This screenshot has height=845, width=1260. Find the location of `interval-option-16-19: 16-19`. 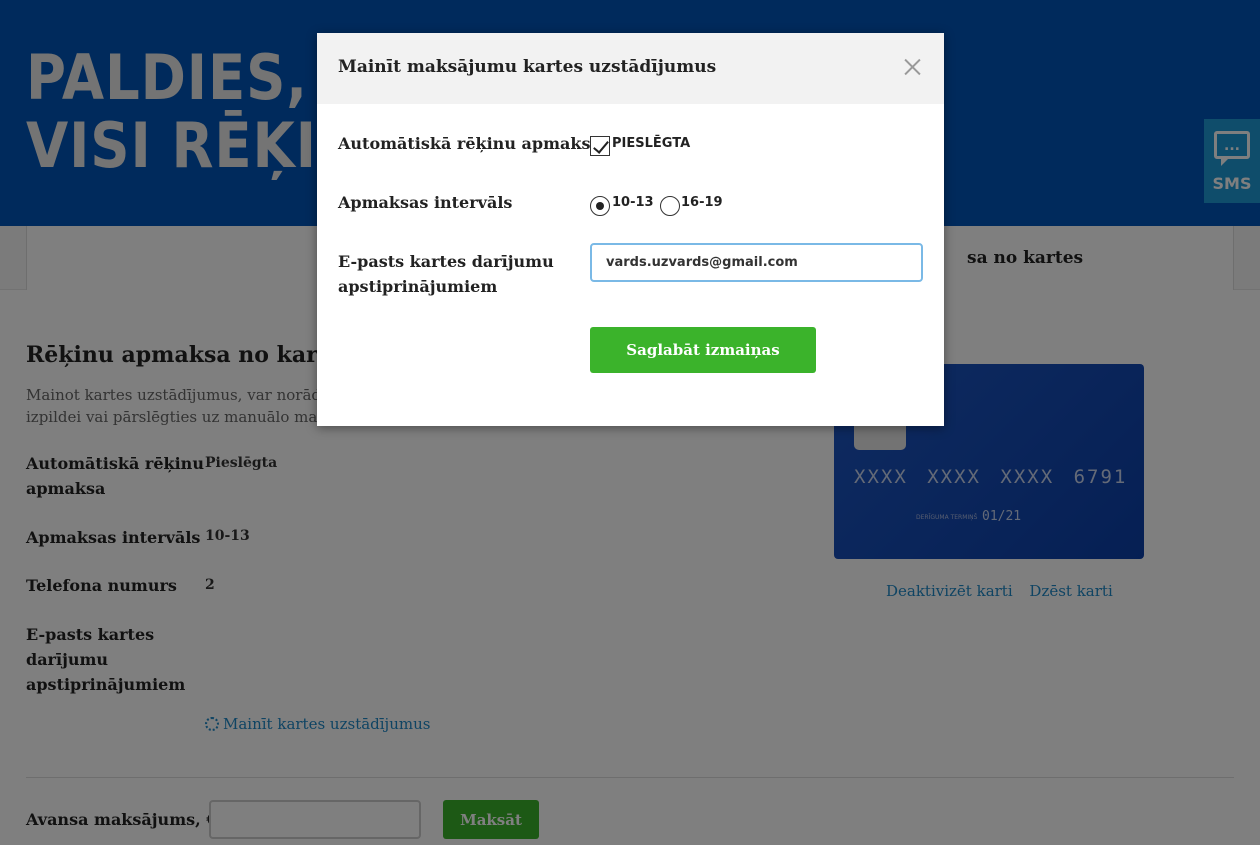

interval-option-16-19: 16-19 is located at coordinates (702, 202).